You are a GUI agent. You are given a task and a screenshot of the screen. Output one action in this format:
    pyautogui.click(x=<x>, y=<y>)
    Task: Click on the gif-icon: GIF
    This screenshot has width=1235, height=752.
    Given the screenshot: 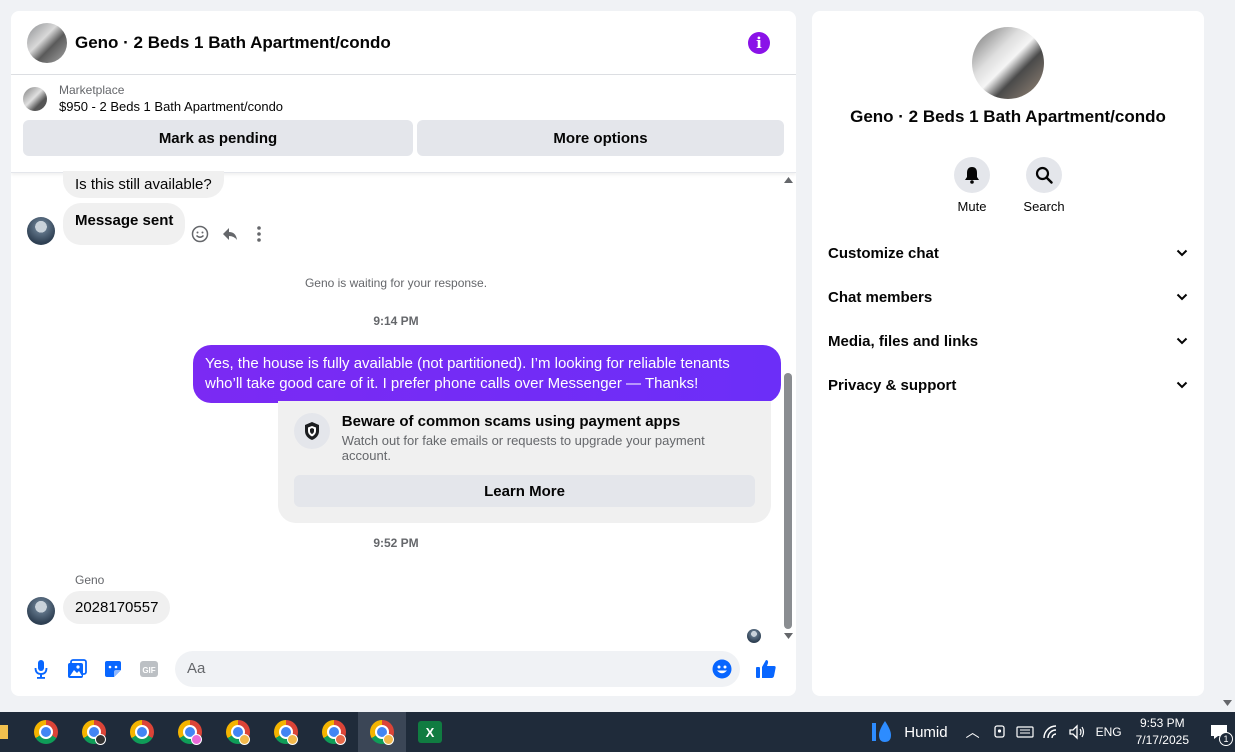 What is the action you would take?
    pyautogui.click(x=149, y=669)
    